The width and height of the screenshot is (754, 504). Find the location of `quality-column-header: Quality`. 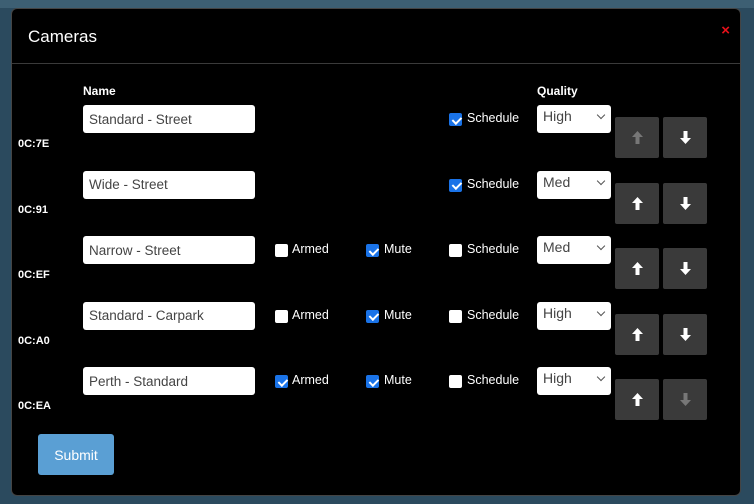

quality-column-header: Quality is located at coordinates (557, 91).